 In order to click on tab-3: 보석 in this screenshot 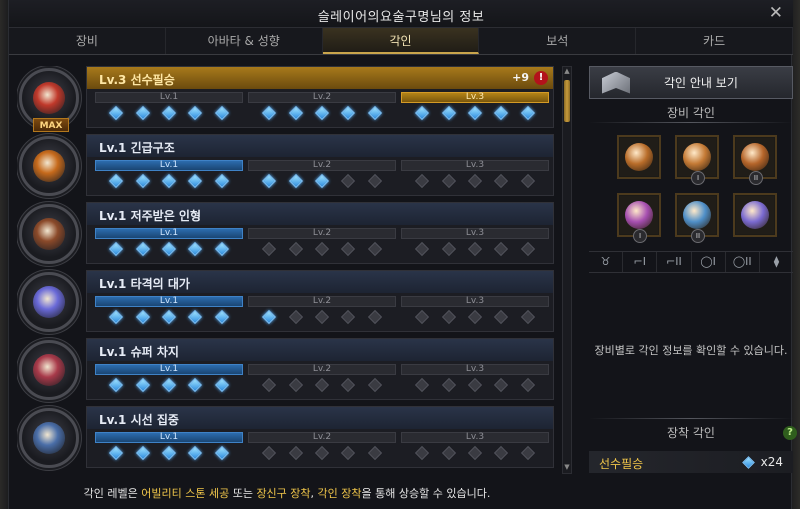, I will do `click(558, 41)`.